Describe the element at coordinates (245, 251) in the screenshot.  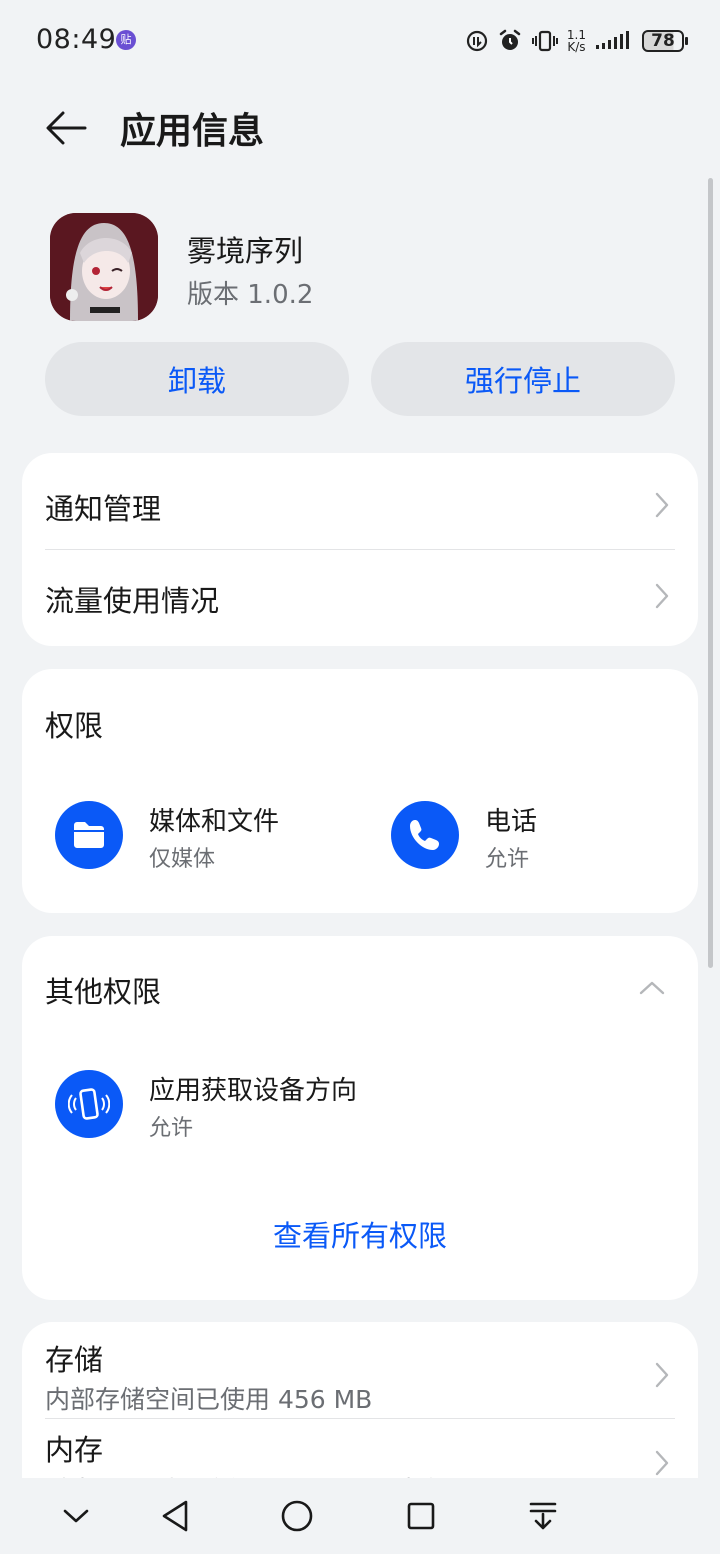
I see `app-name: 雾境序列` at that location.